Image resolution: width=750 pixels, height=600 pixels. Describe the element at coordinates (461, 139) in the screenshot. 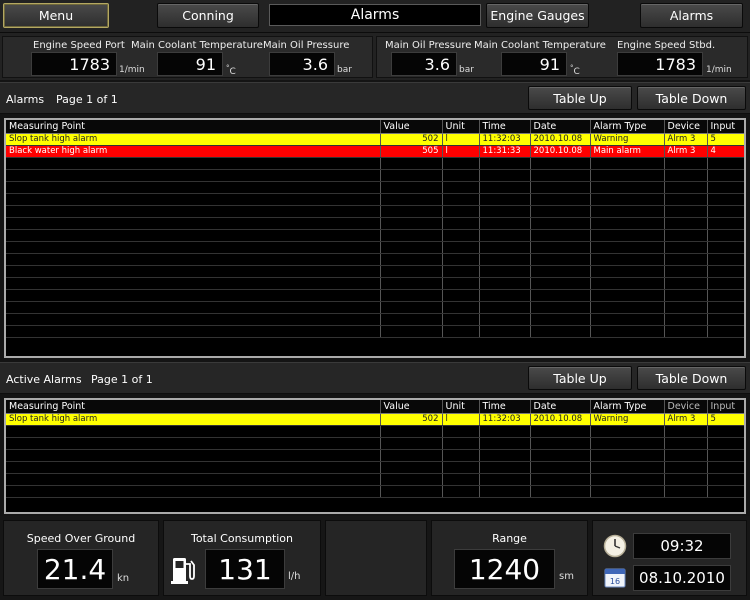

I see `cell-unit: l` at that location.